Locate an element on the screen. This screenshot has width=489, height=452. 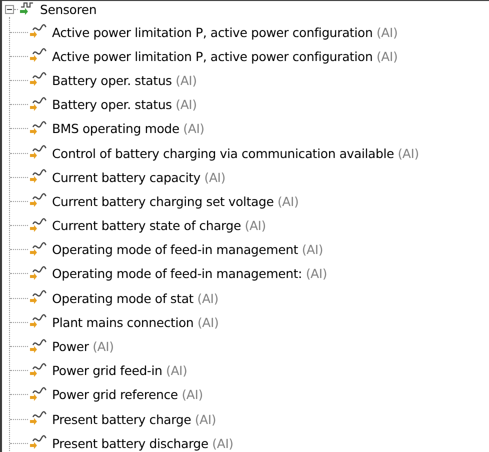
tree-item: BMS operating mode (AI) is located at coordinates (128, 128).